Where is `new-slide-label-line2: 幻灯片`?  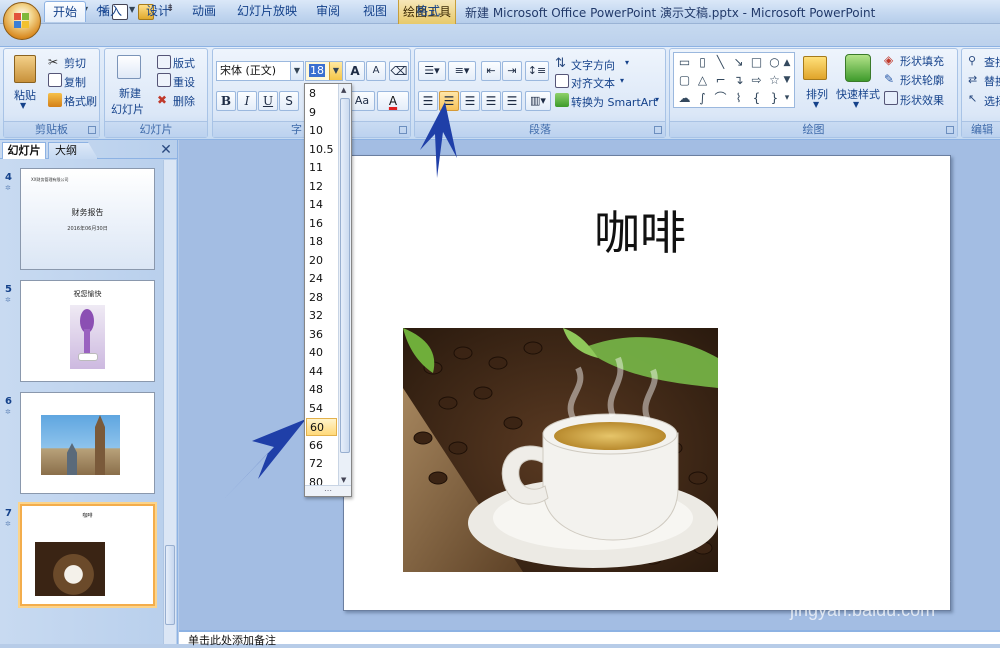 new-slide-label-line2: 幻灯片 is located at coordinates (127, 109).